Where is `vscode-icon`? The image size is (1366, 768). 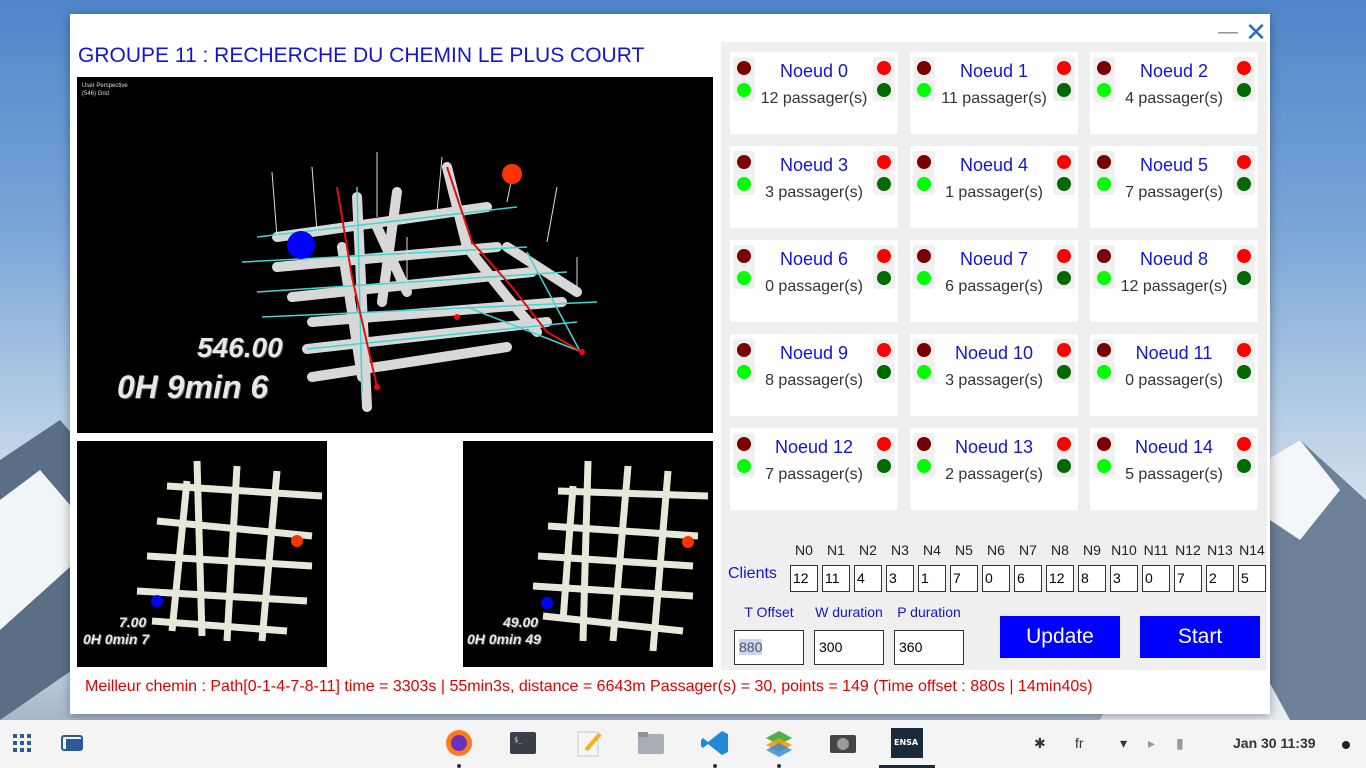 vscode-icon is located at coordinates (715, 743).